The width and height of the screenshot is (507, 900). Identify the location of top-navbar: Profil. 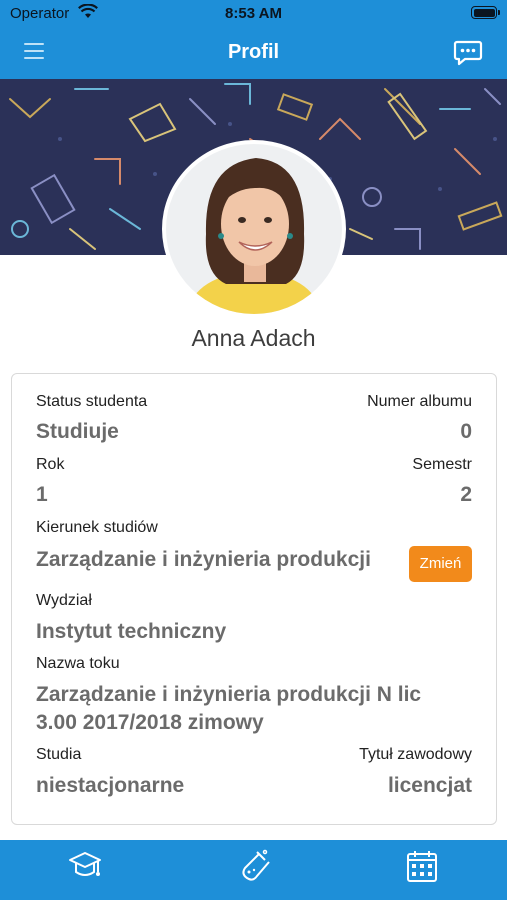
(253, 53).